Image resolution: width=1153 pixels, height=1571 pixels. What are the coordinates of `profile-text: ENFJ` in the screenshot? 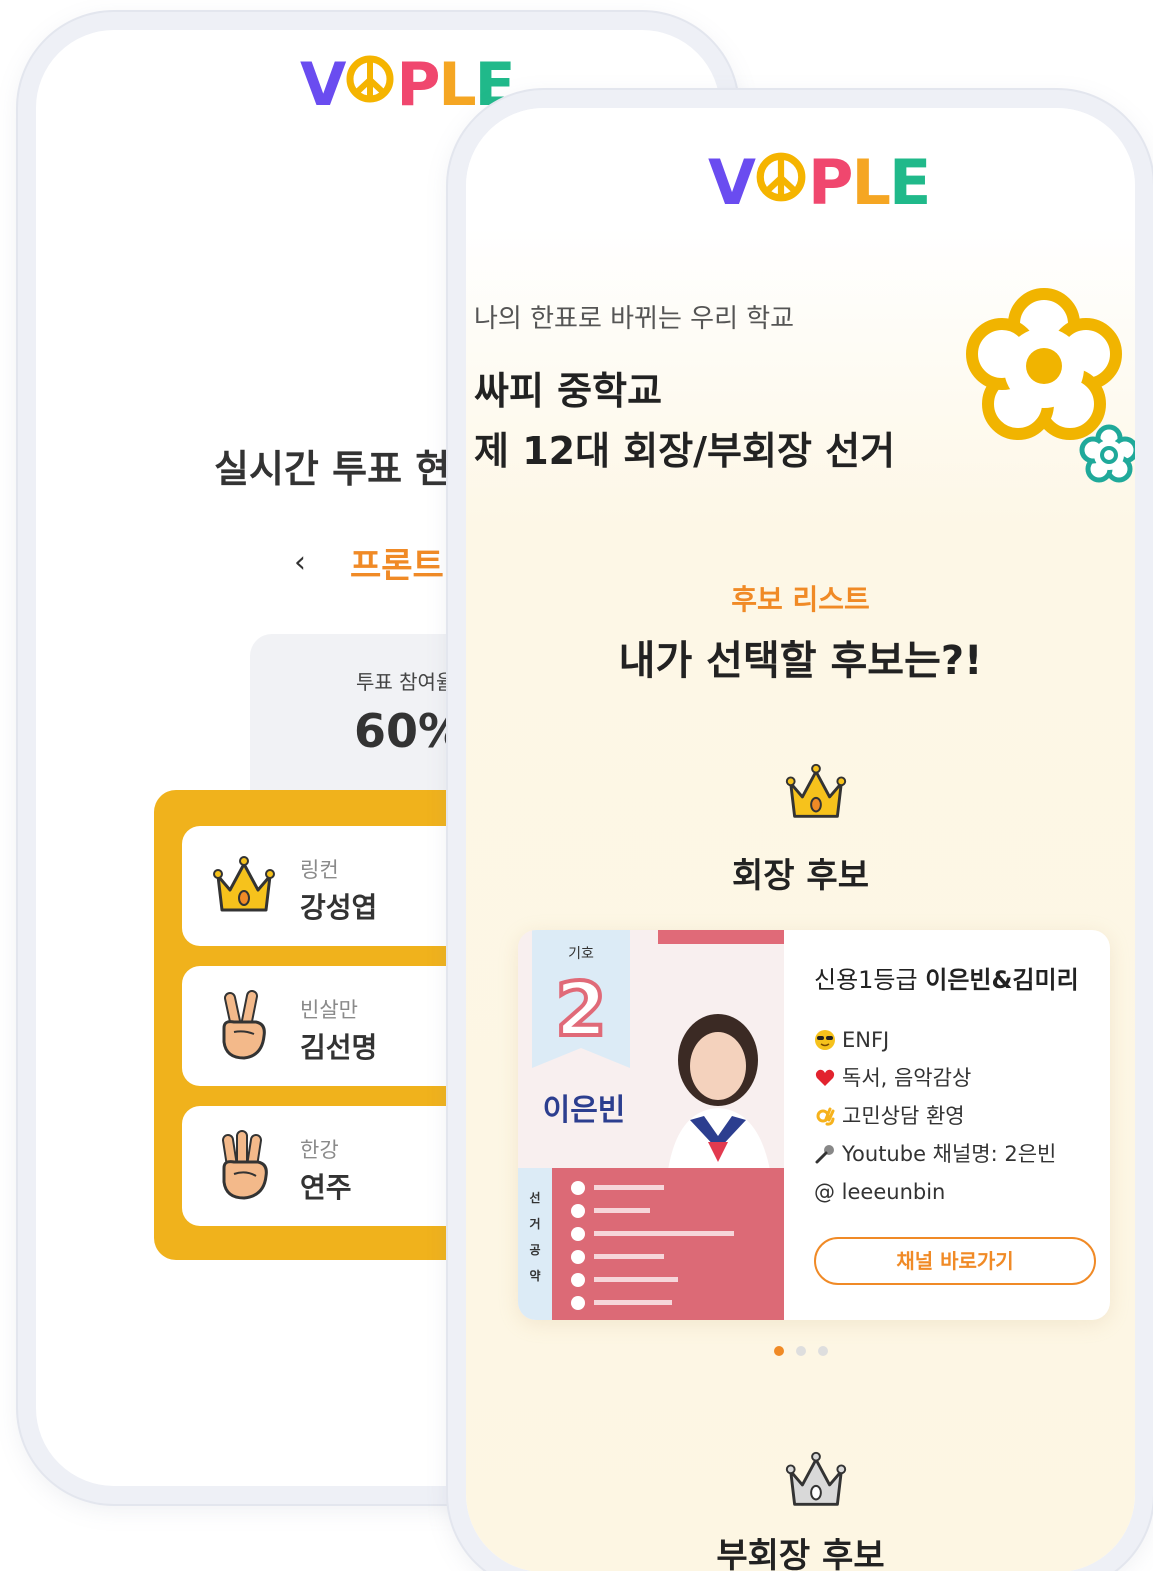 It's located at (866, 1040).